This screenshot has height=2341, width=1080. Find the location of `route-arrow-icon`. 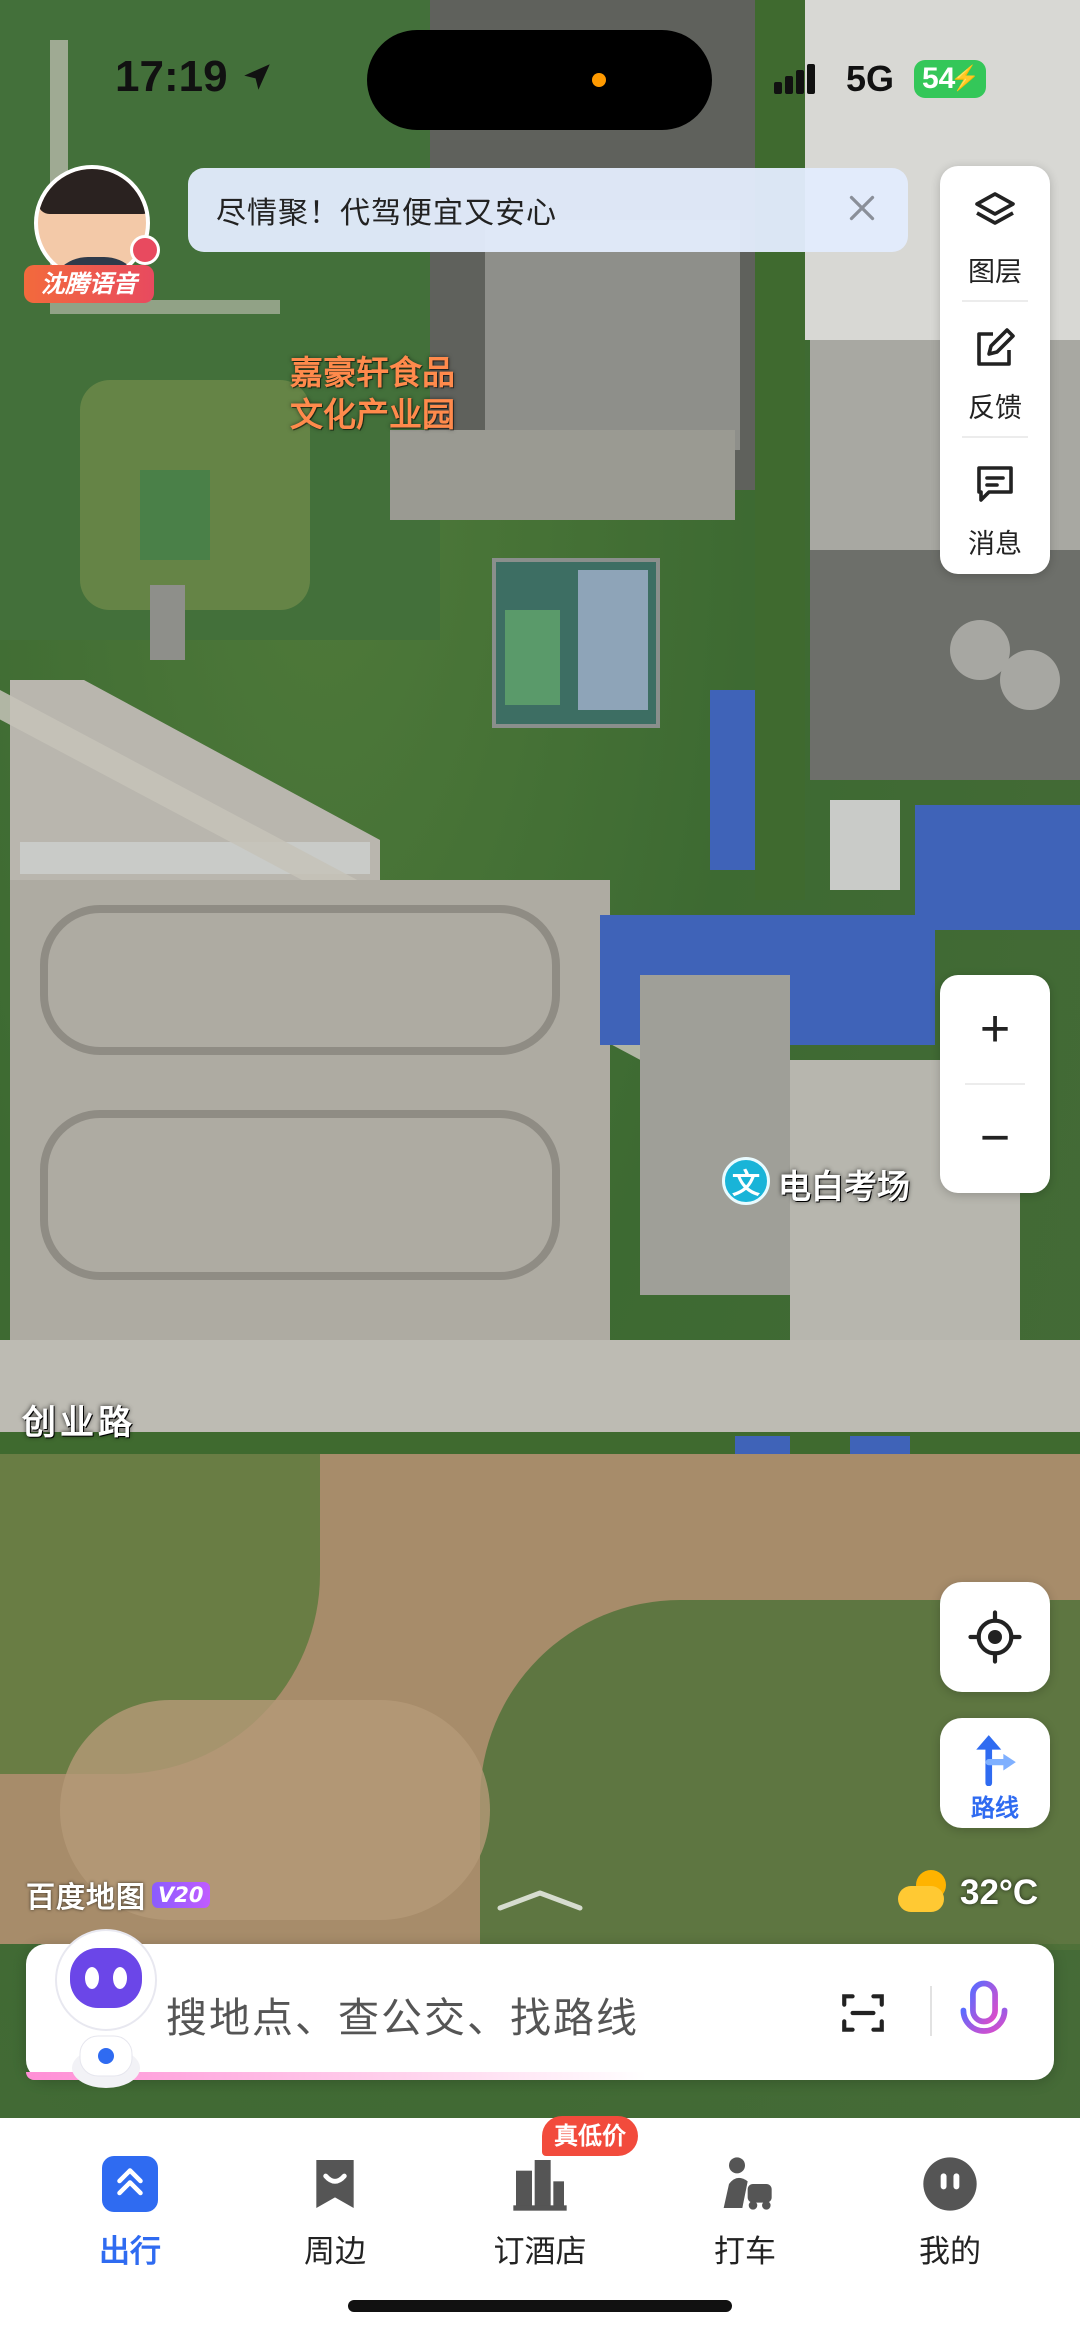

route-arrow-icon is located at coordinates (996, 1760).